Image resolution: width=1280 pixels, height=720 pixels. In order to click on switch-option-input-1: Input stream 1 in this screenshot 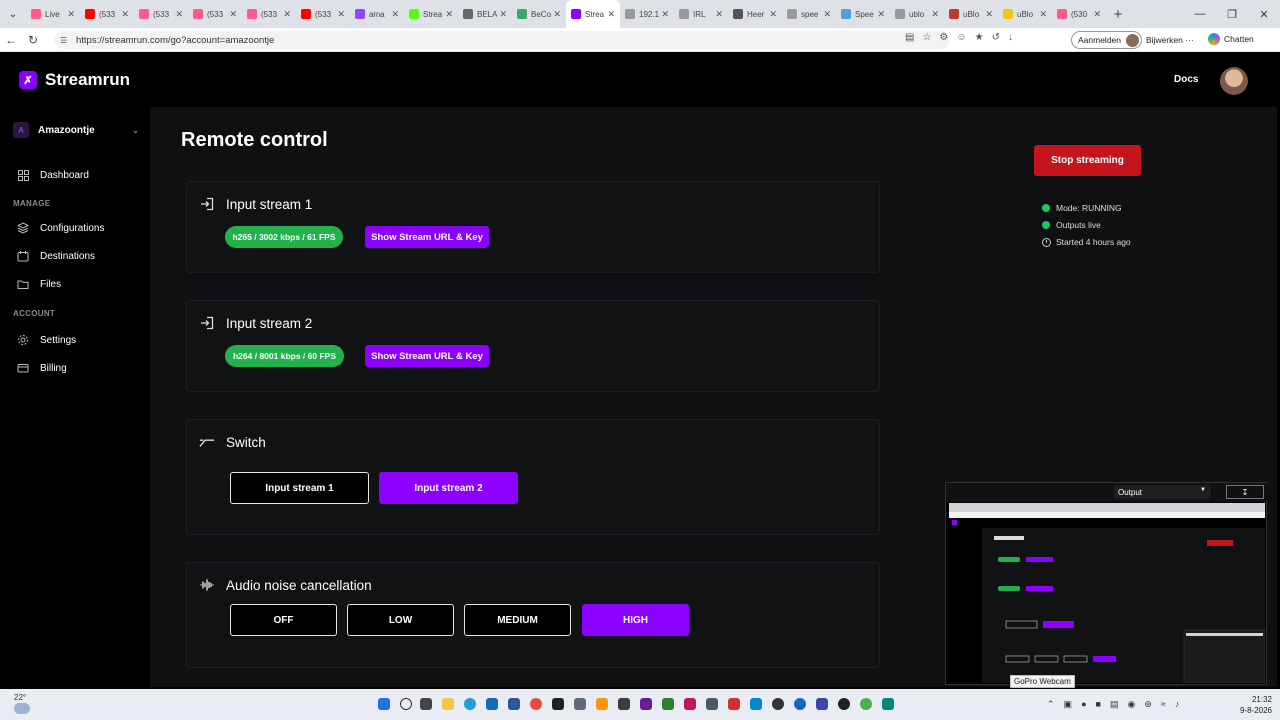, I will do `click(299, 488)`.